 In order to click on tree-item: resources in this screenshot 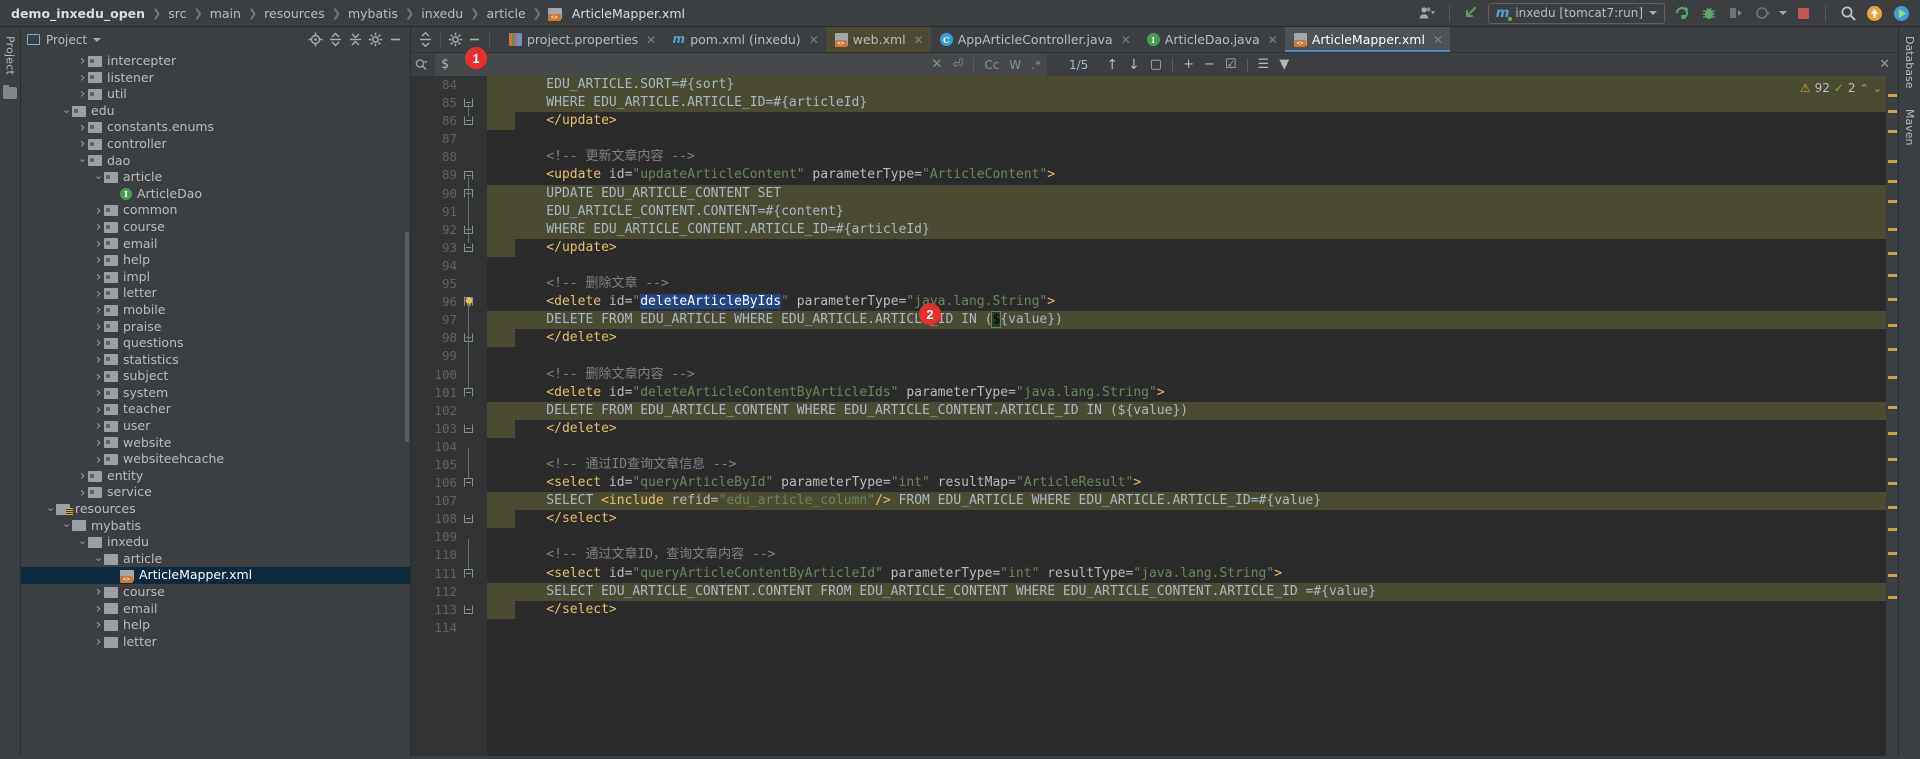, I will do `click(215, 509)`.